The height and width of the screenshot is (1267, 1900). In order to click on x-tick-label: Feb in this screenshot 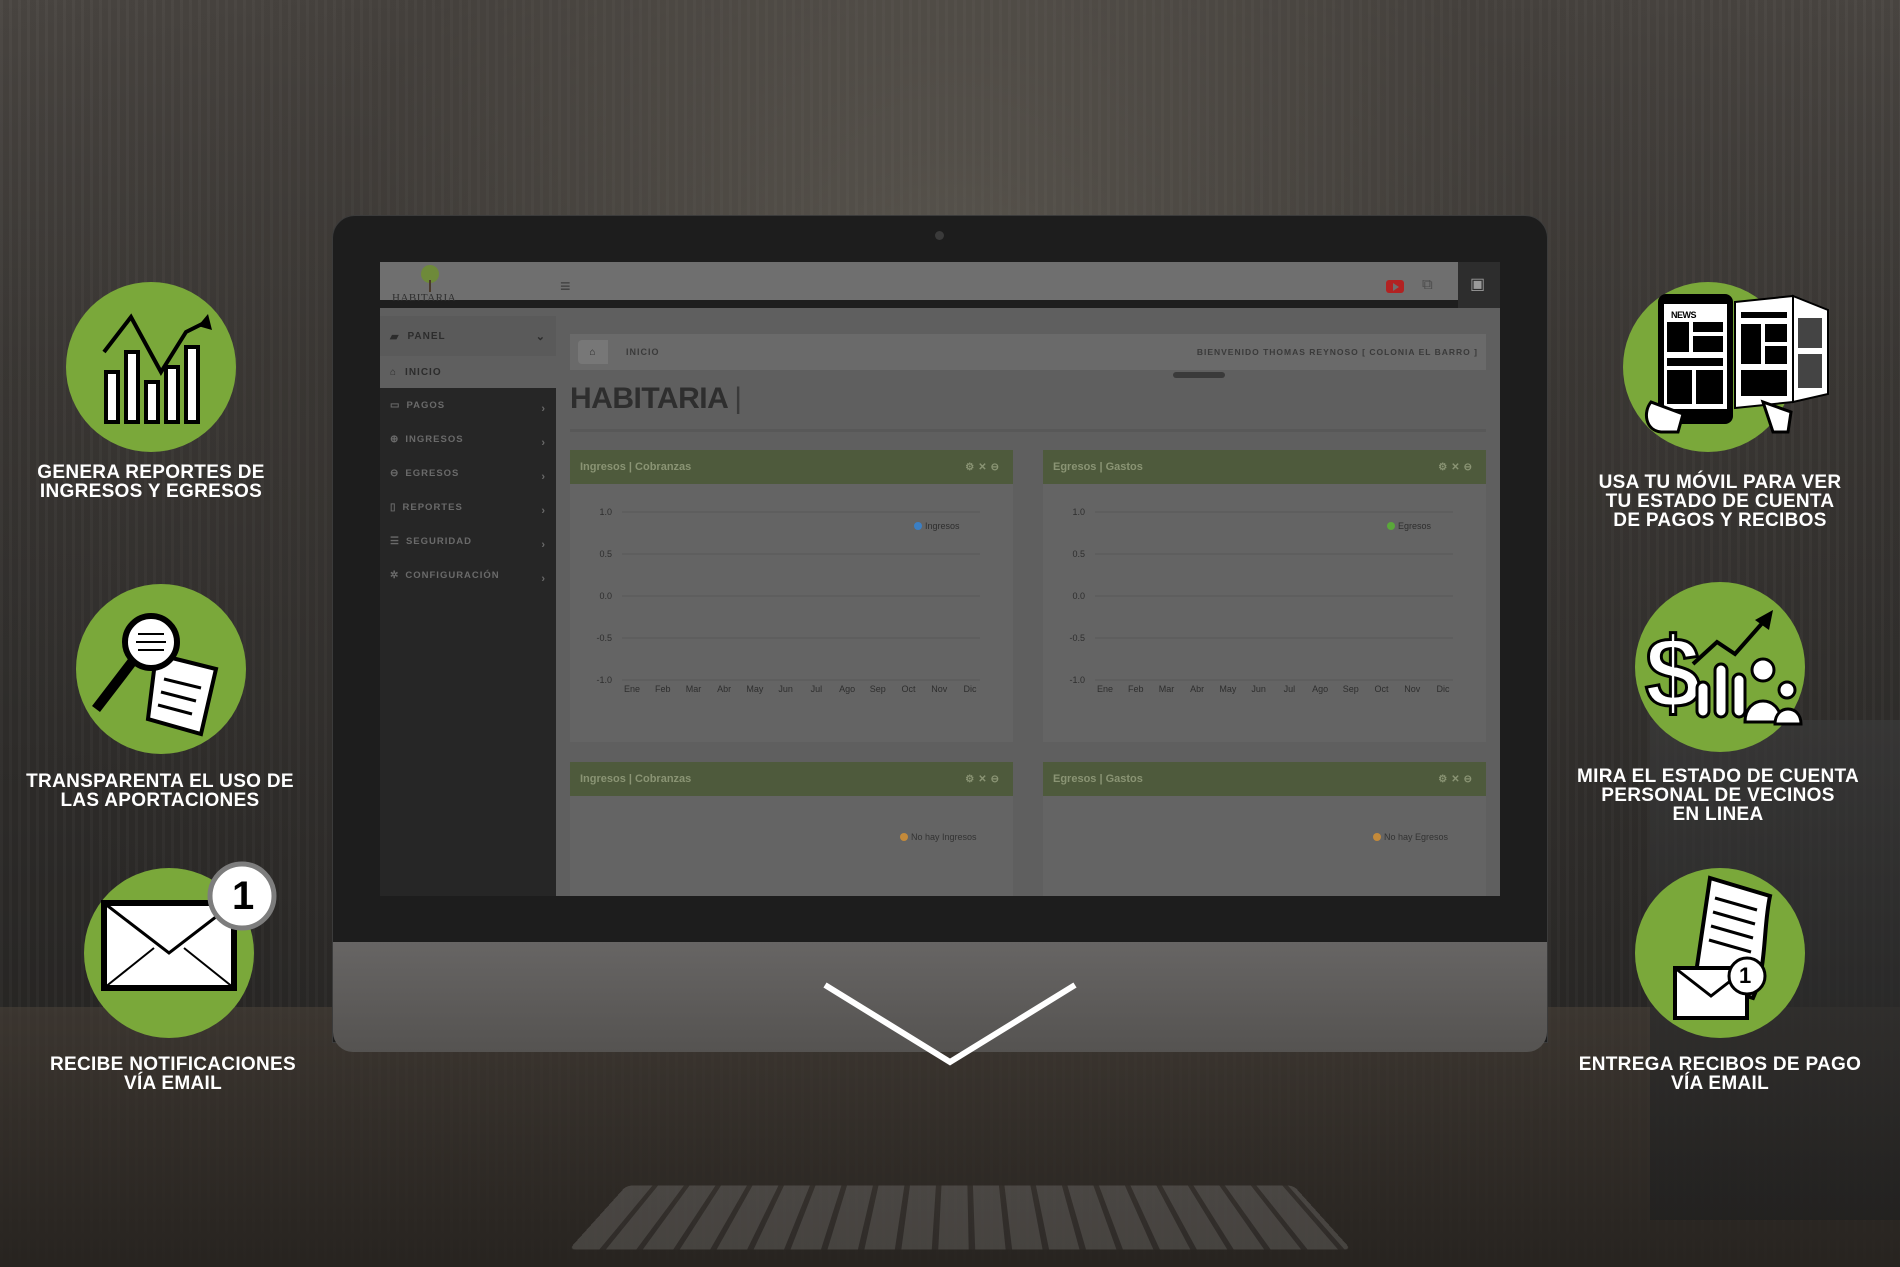, I will do `click(1136, 689)`.